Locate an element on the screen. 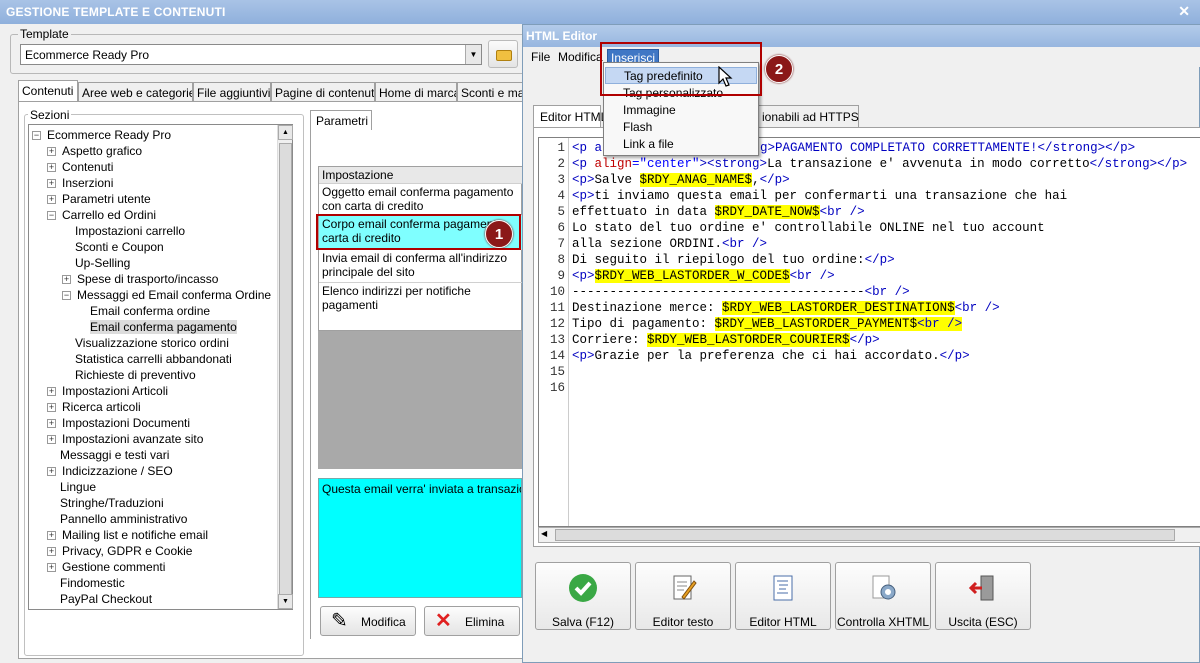 This screenshot has width=1200, height=663. tab-sconti: Sconti e ma is located at coordinates (493, 92).